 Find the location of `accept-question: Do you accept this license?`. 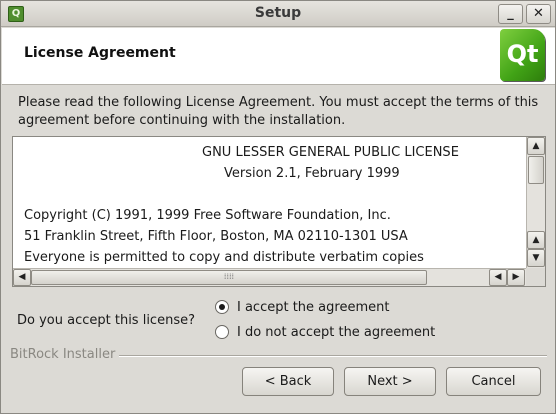

accept-question: Do you accept this license? is located at coordinates (106, 320).